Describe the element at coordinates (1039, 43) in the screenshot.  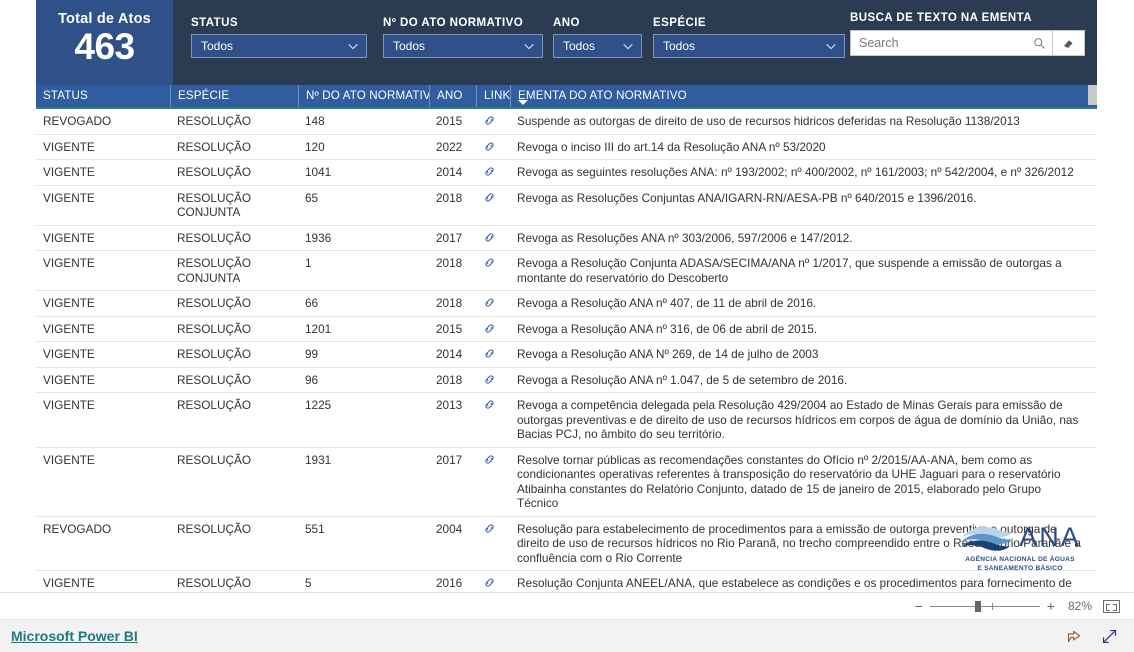
I see `search-icon` at that location.